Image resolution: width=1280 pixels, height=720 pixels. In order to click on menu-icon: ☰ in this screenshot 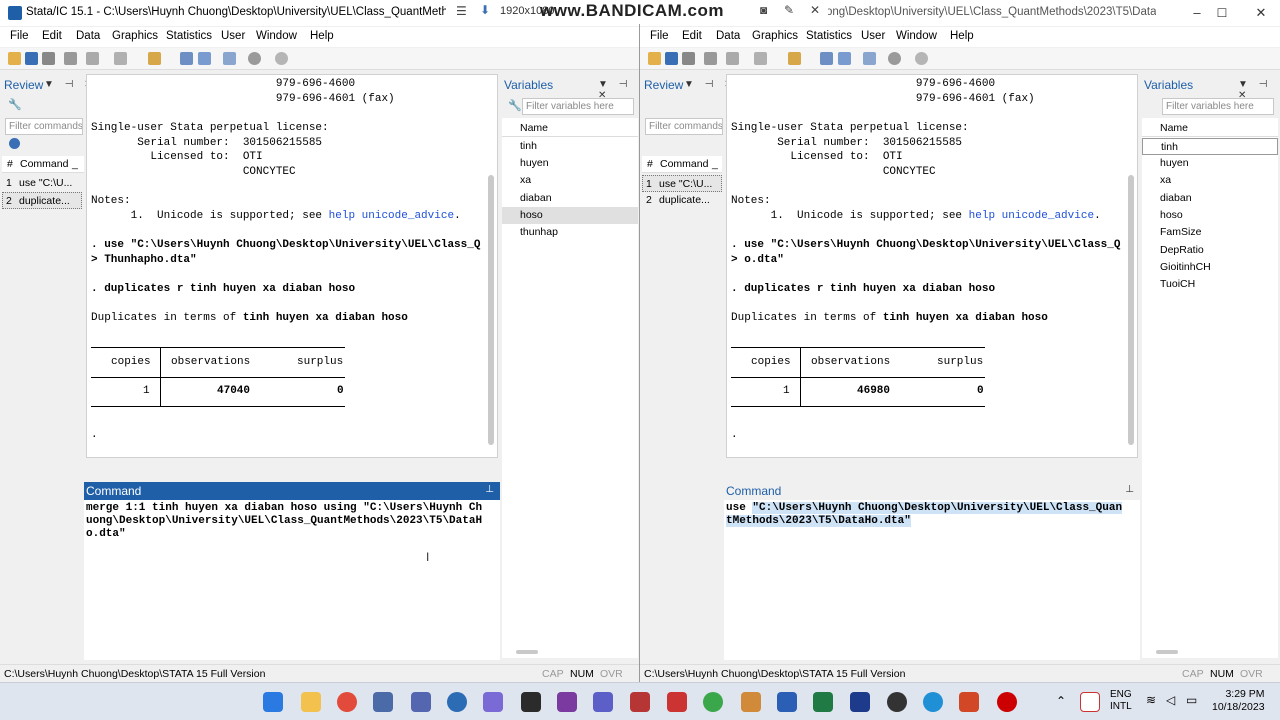, I will do `click(461, 11)`.